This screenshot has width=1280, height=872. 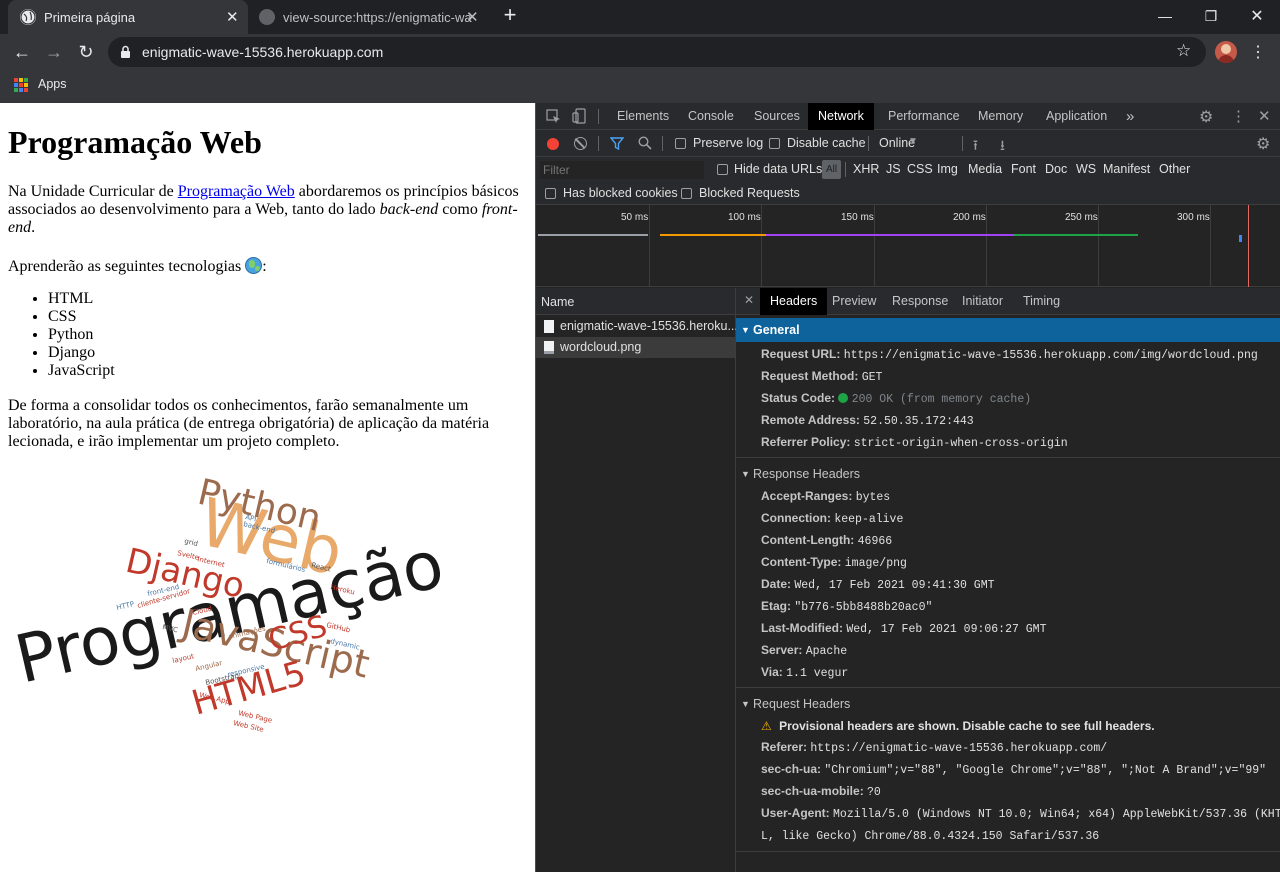 What do you see at coordinates (368, 17) in the screenshot?
I see `tab-view-source: view-source:https://enigmatic-wa ✕` at bounding box center [368, 17].